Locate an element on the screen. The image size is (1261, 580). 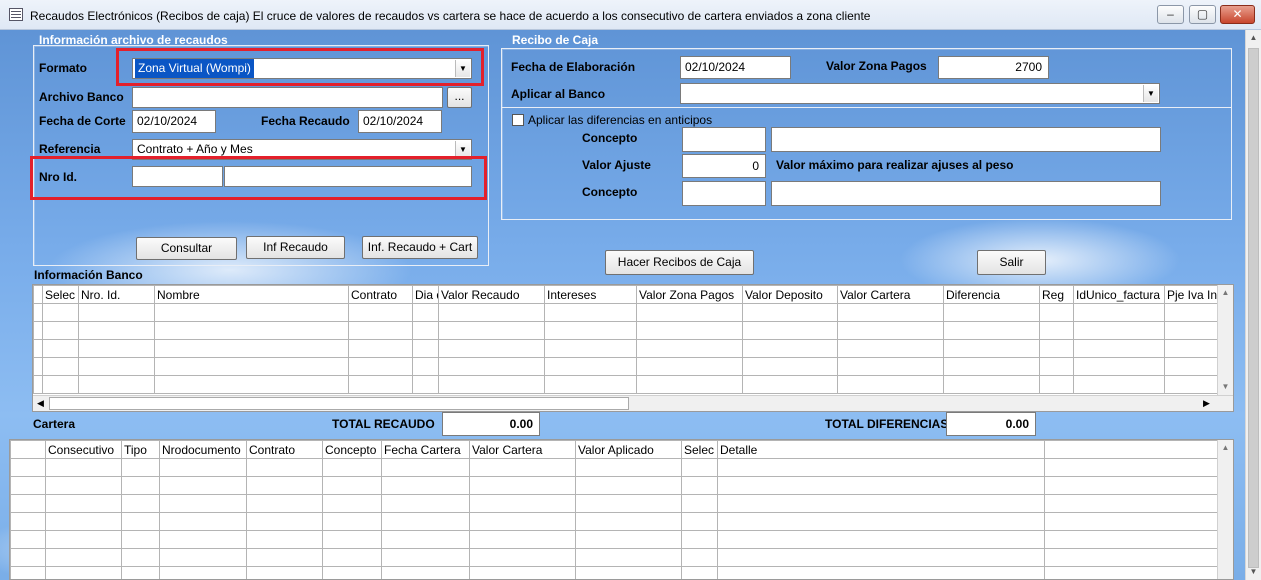
valor-ajuste-input: 0 is located at coordinates (724, 166).